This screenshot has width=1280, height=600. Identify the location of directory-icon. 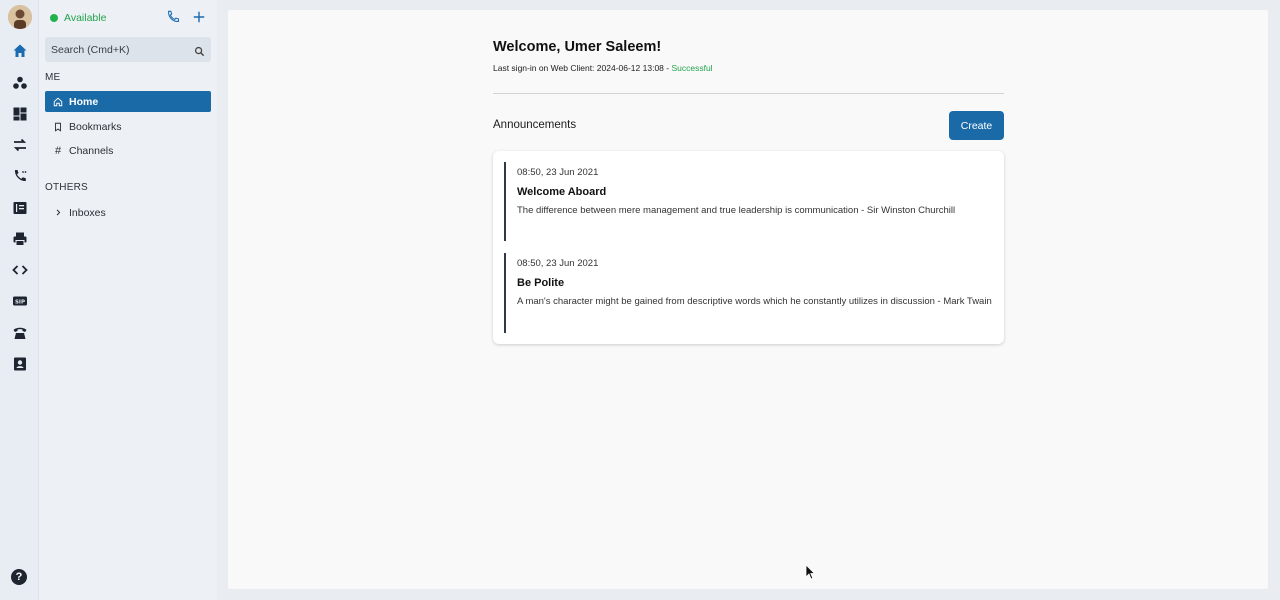
(20, 208).